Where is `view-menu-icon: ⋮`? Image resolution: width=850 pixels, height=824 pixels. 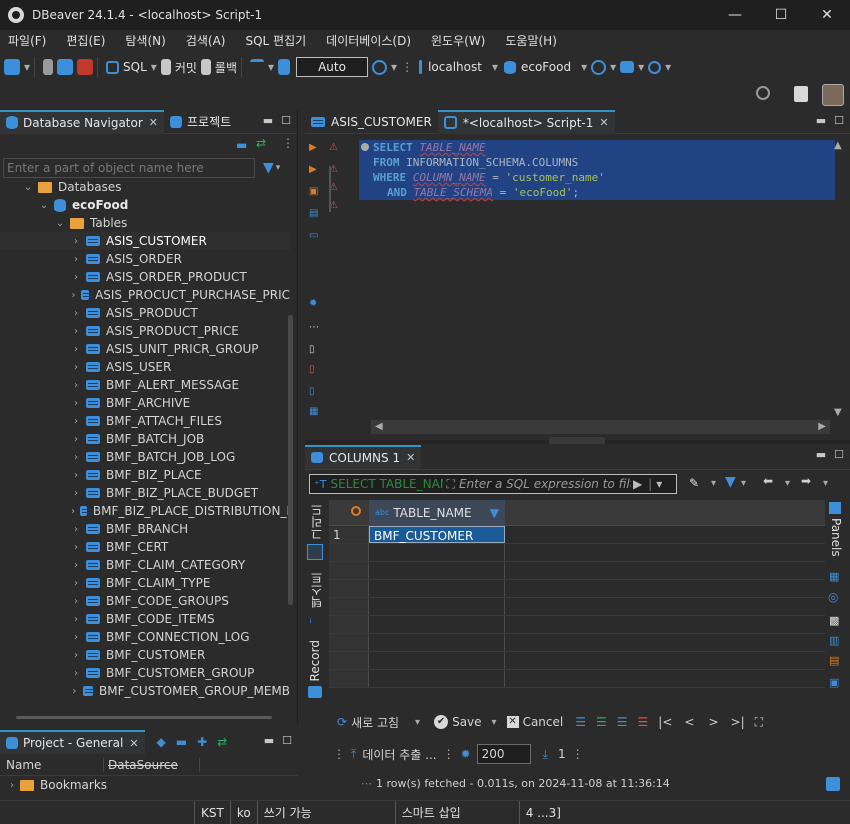
view-menu-icon: ⋮ is located at coordinates (288, 143).